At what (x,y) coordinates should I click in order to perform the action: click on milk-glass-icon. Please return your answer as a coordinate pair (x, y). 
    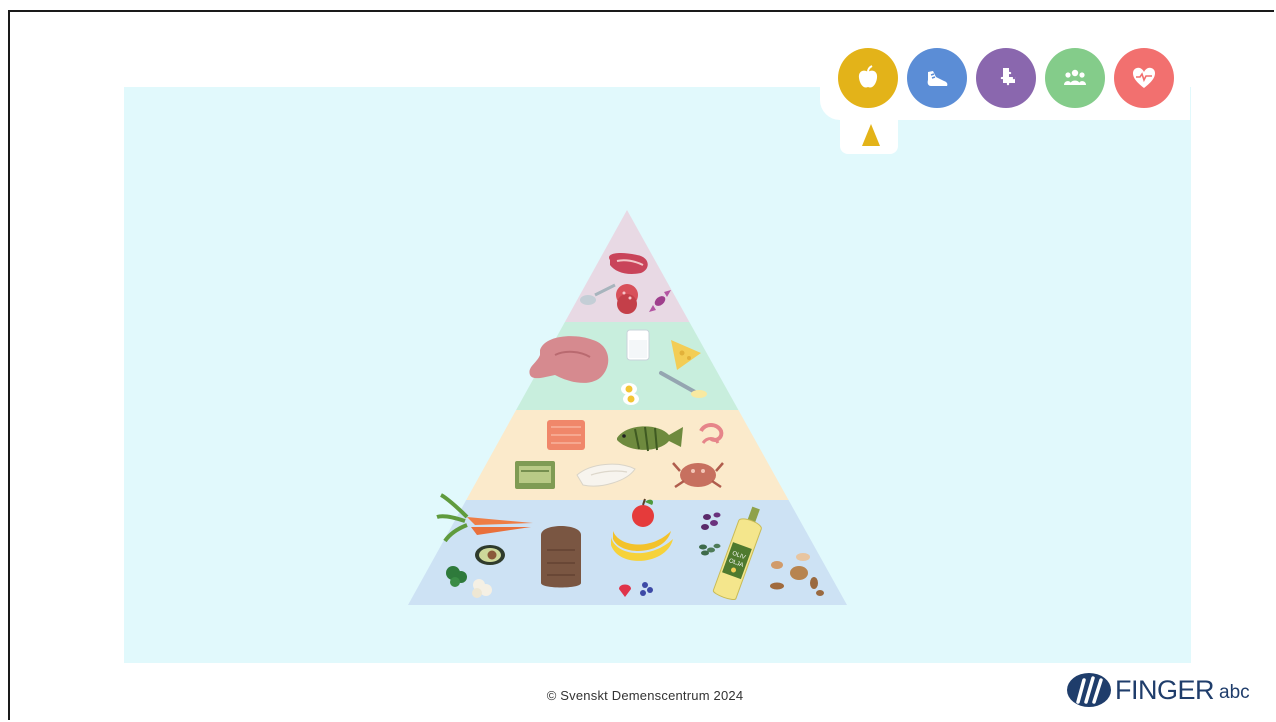
    Looking at the image, I should click on (638, 345).